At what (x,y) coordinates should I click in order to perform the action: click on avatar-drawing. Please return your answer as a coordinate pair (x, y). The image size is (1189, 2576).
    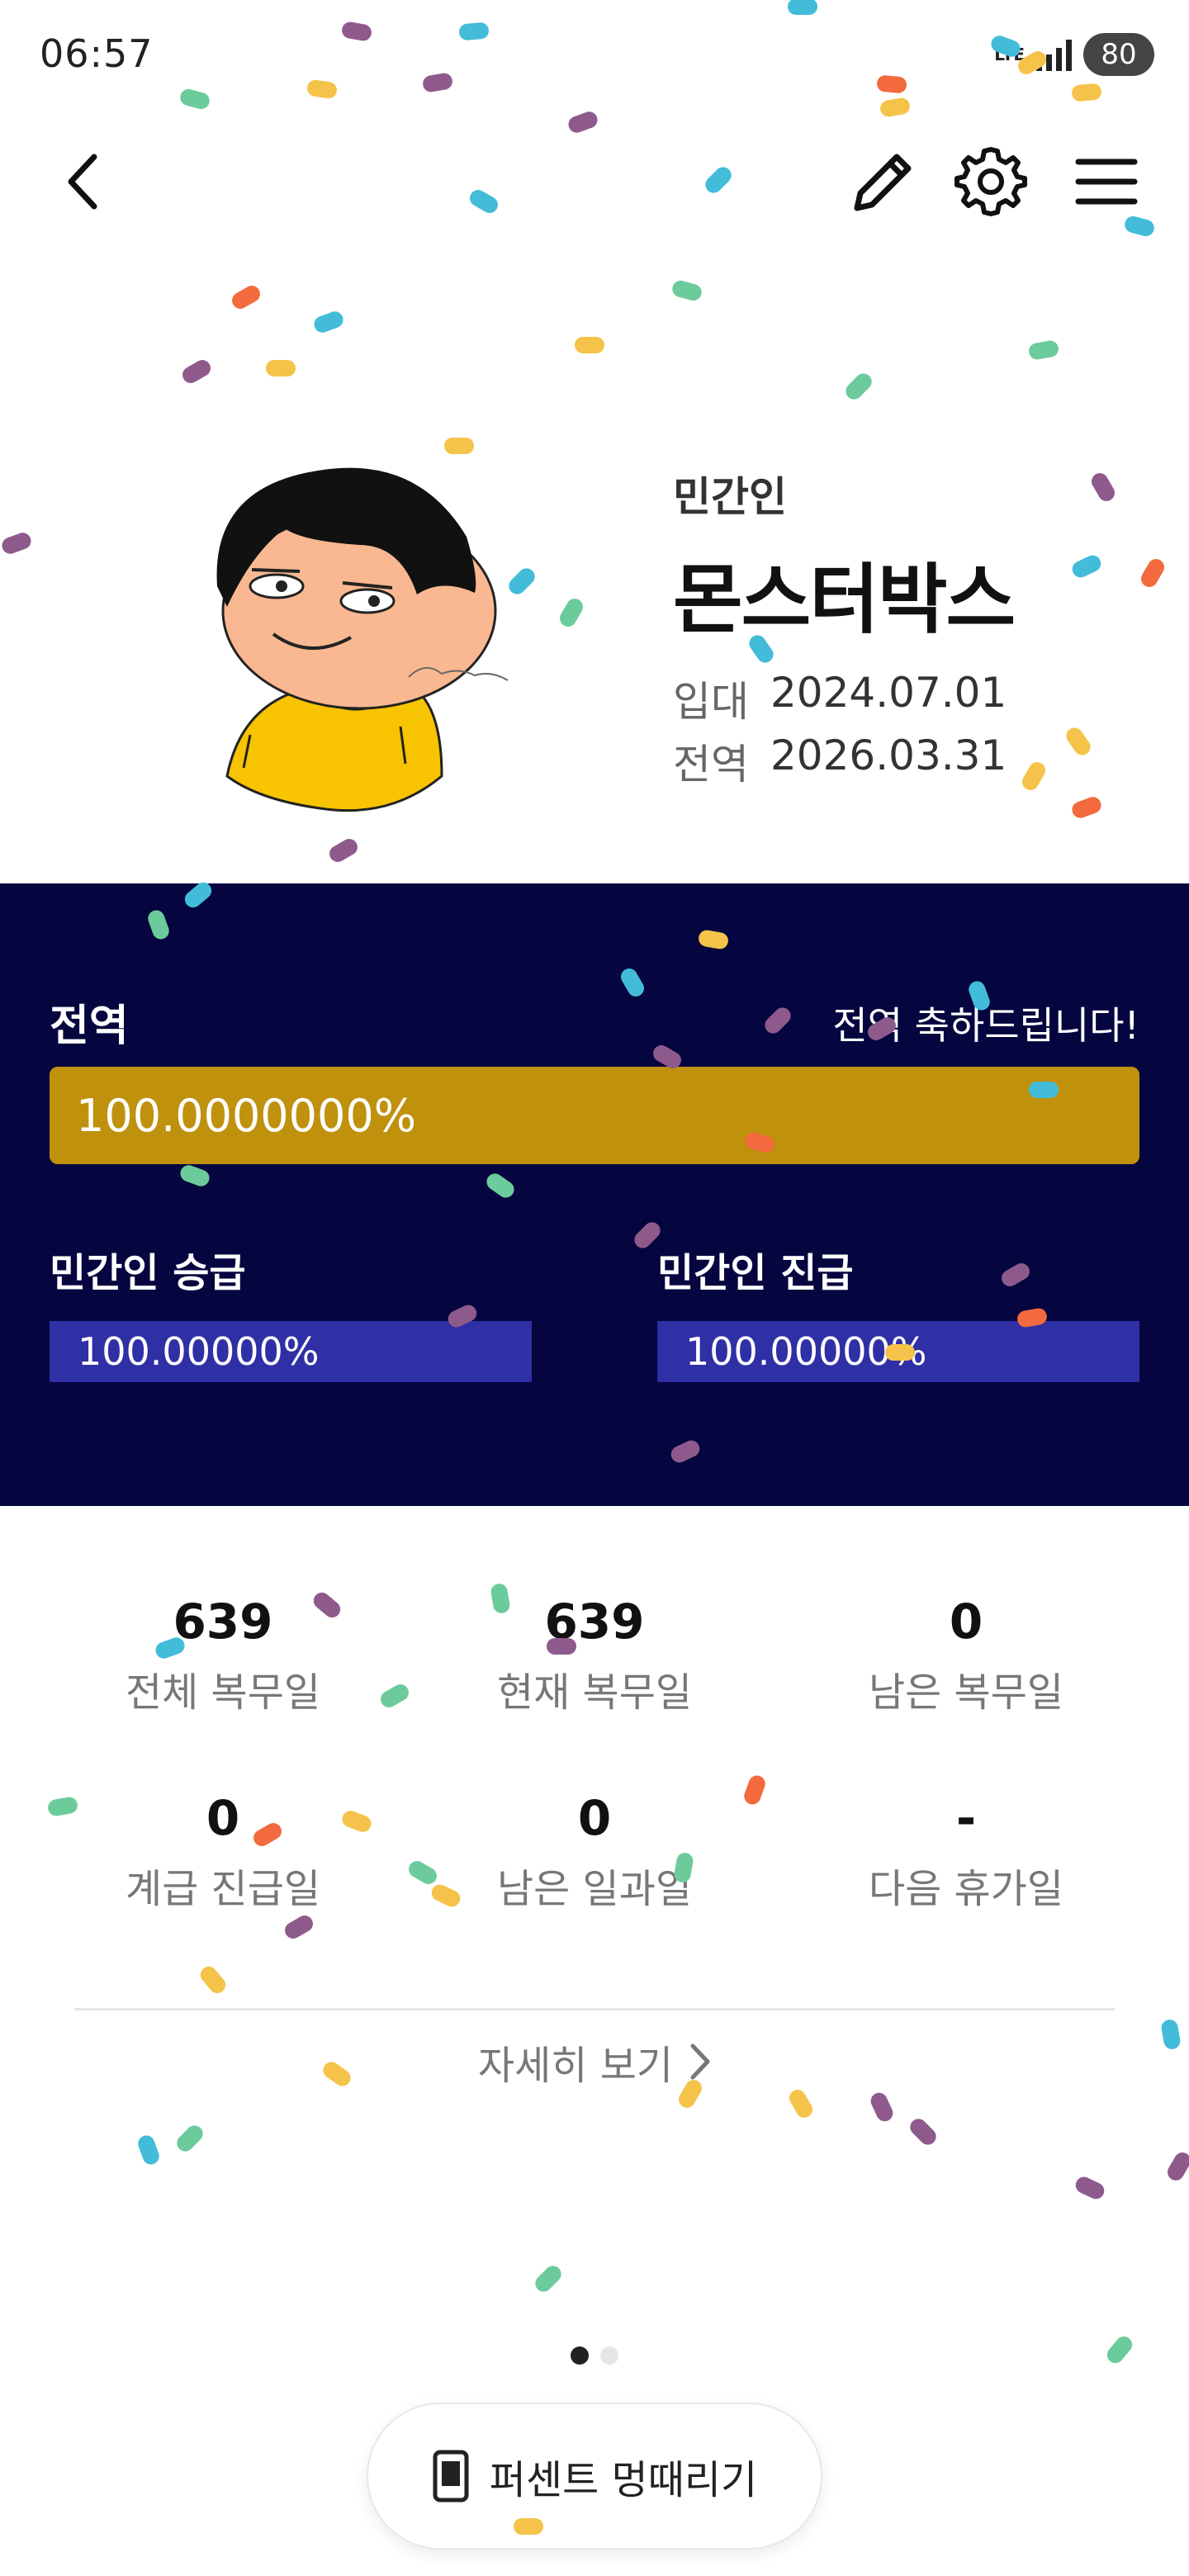
    Looking at the image, I should click on (362, 639).